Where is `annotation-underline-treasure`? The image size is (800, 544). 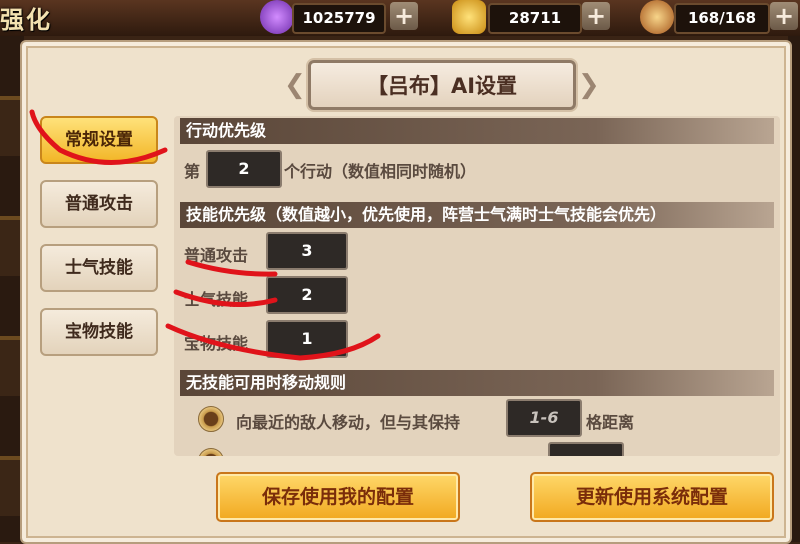 annotation-underline-treasure is located at coordinates (273, 342).